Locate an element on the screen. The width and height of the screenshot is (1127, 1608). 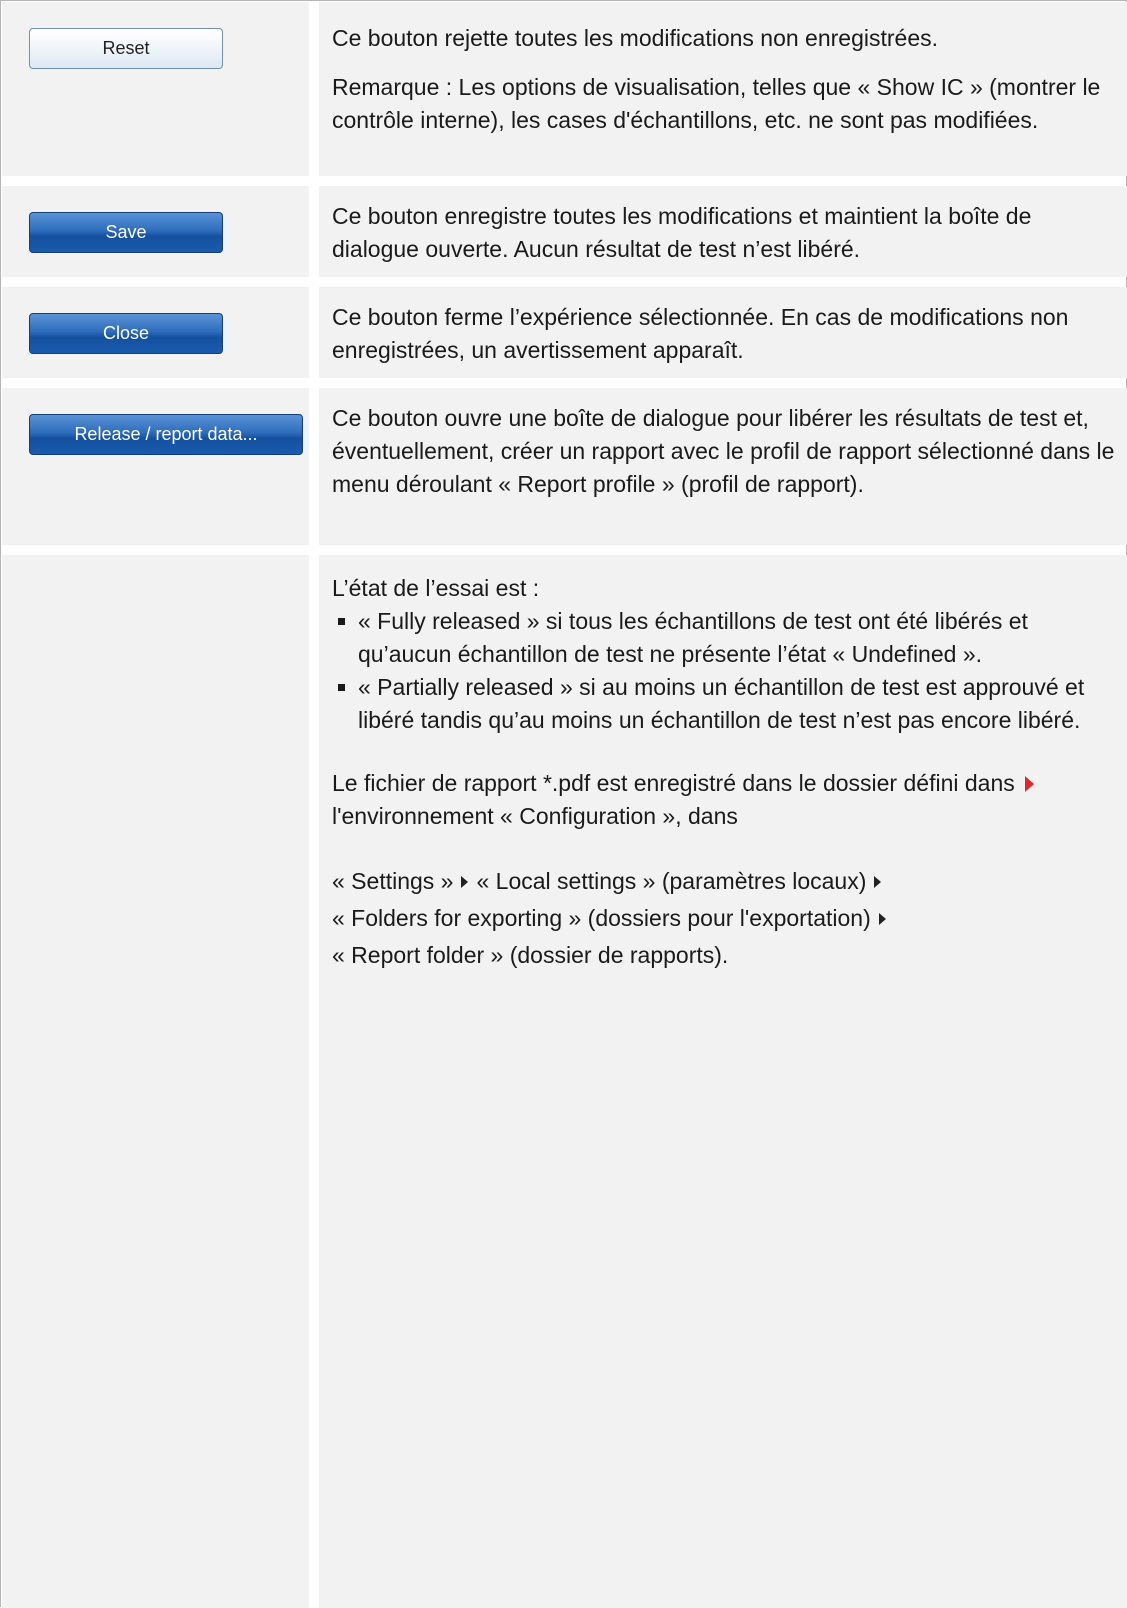
reset-button: Reset is located at coordinates (126, 48).